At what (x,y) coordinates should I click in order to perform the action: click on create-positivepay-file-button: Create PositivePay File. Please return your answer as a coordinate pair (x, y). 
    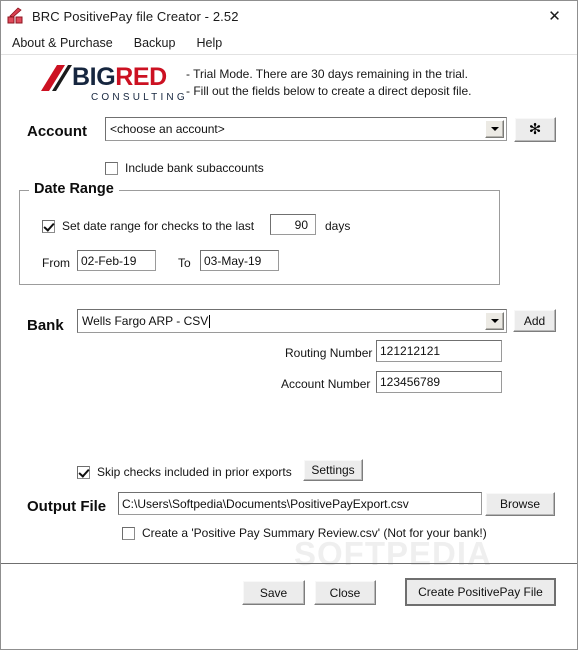
    Looking at the image, I should click on (480, 592).